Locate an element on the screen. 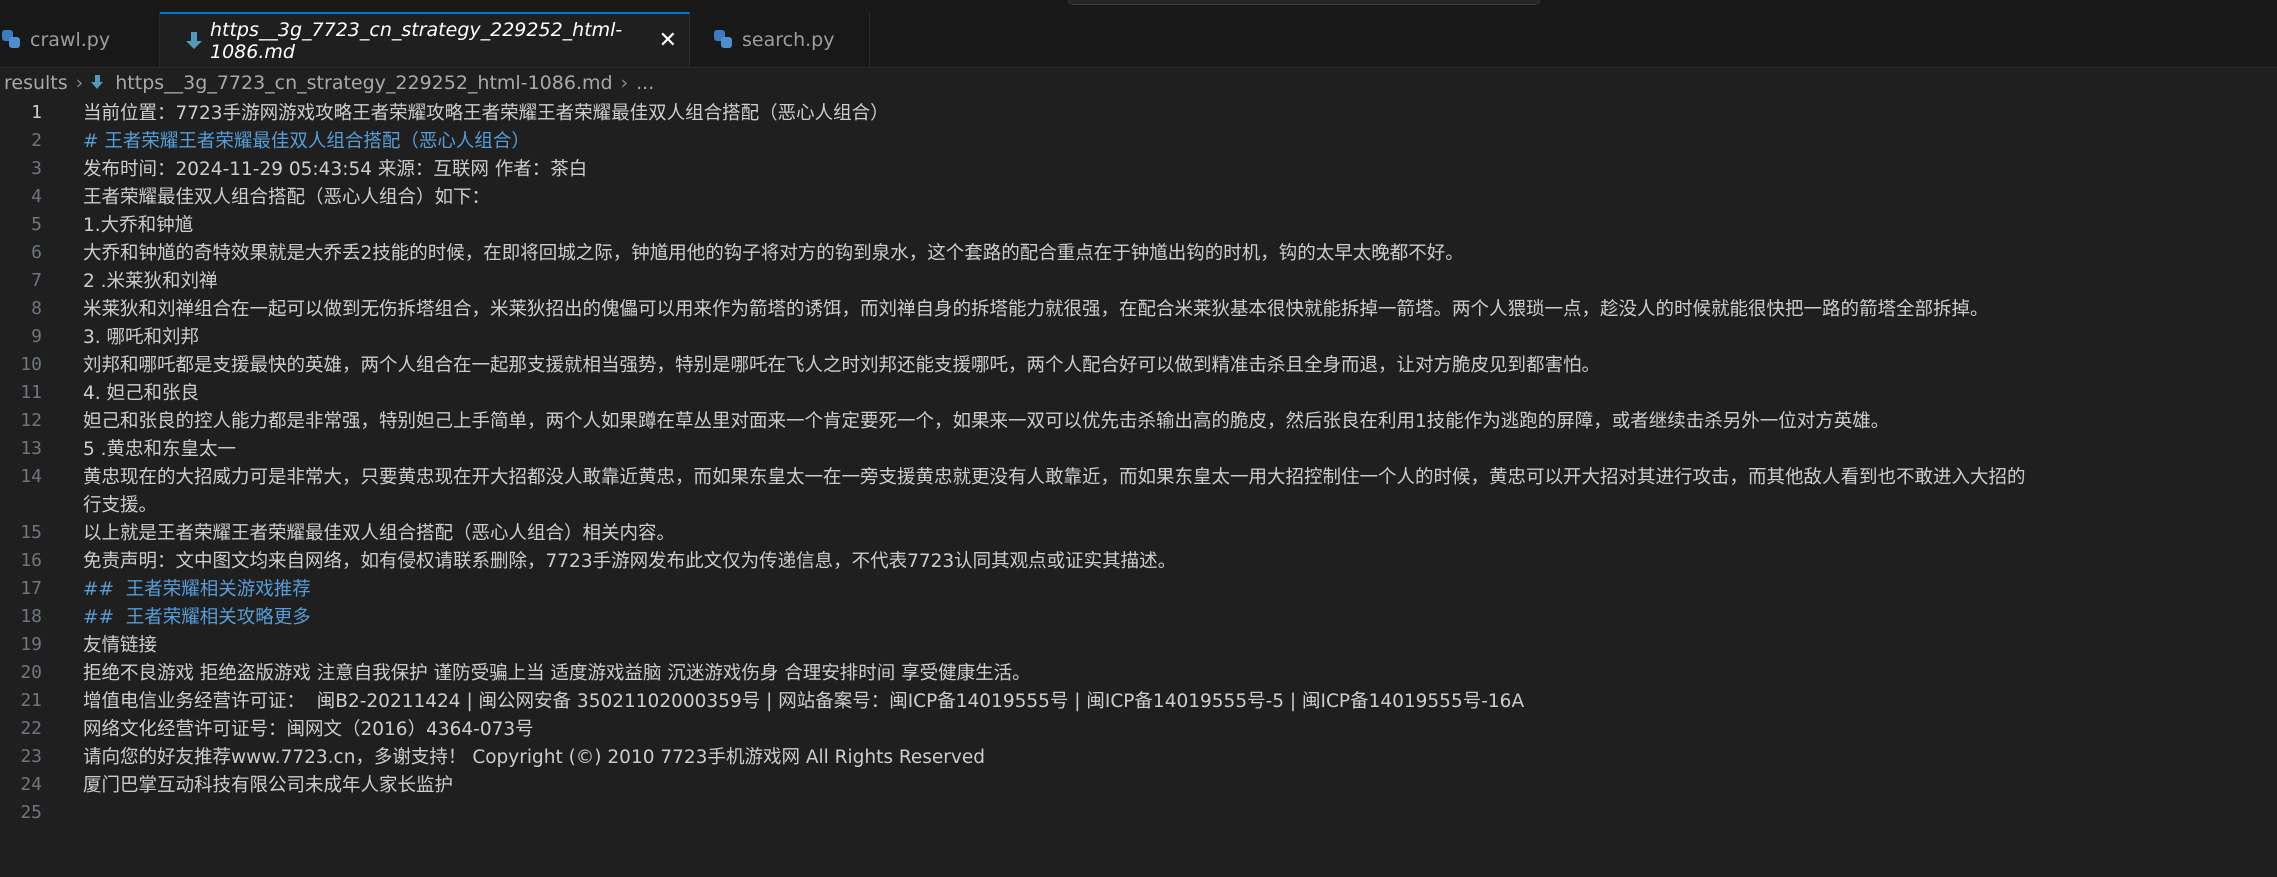 The width and height of the screenshot is (2277, 877). tab-crawl-py: crawl.py is located at coordinates (80, 39).